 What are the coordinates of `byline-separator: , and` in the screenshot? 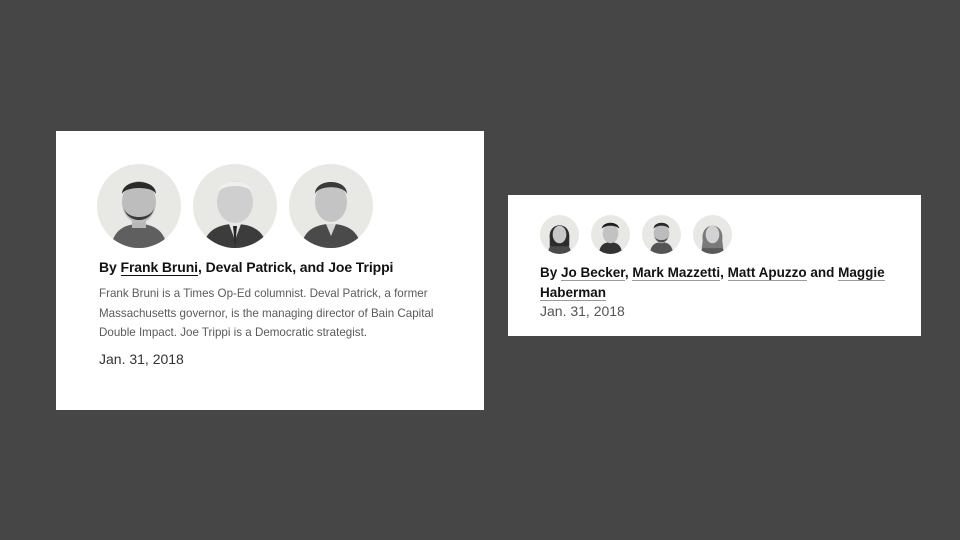 It's located at (310, 267).